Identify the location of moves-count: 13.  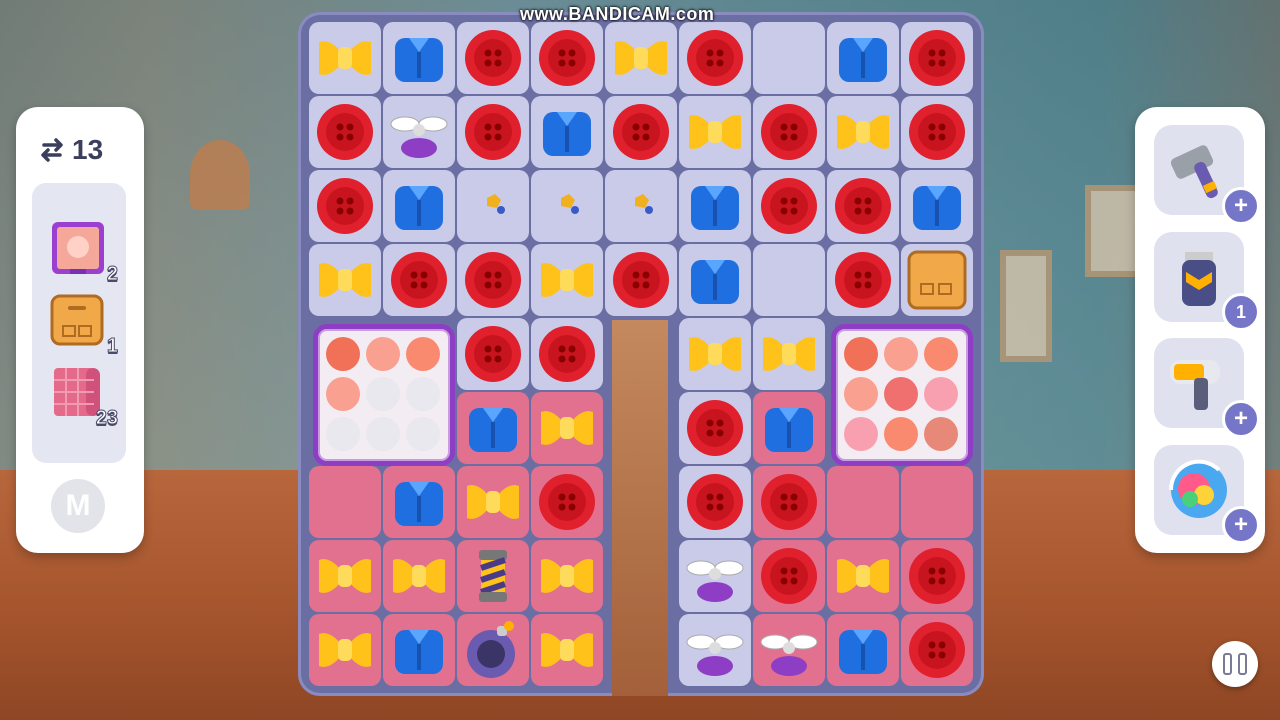
(88, 149).